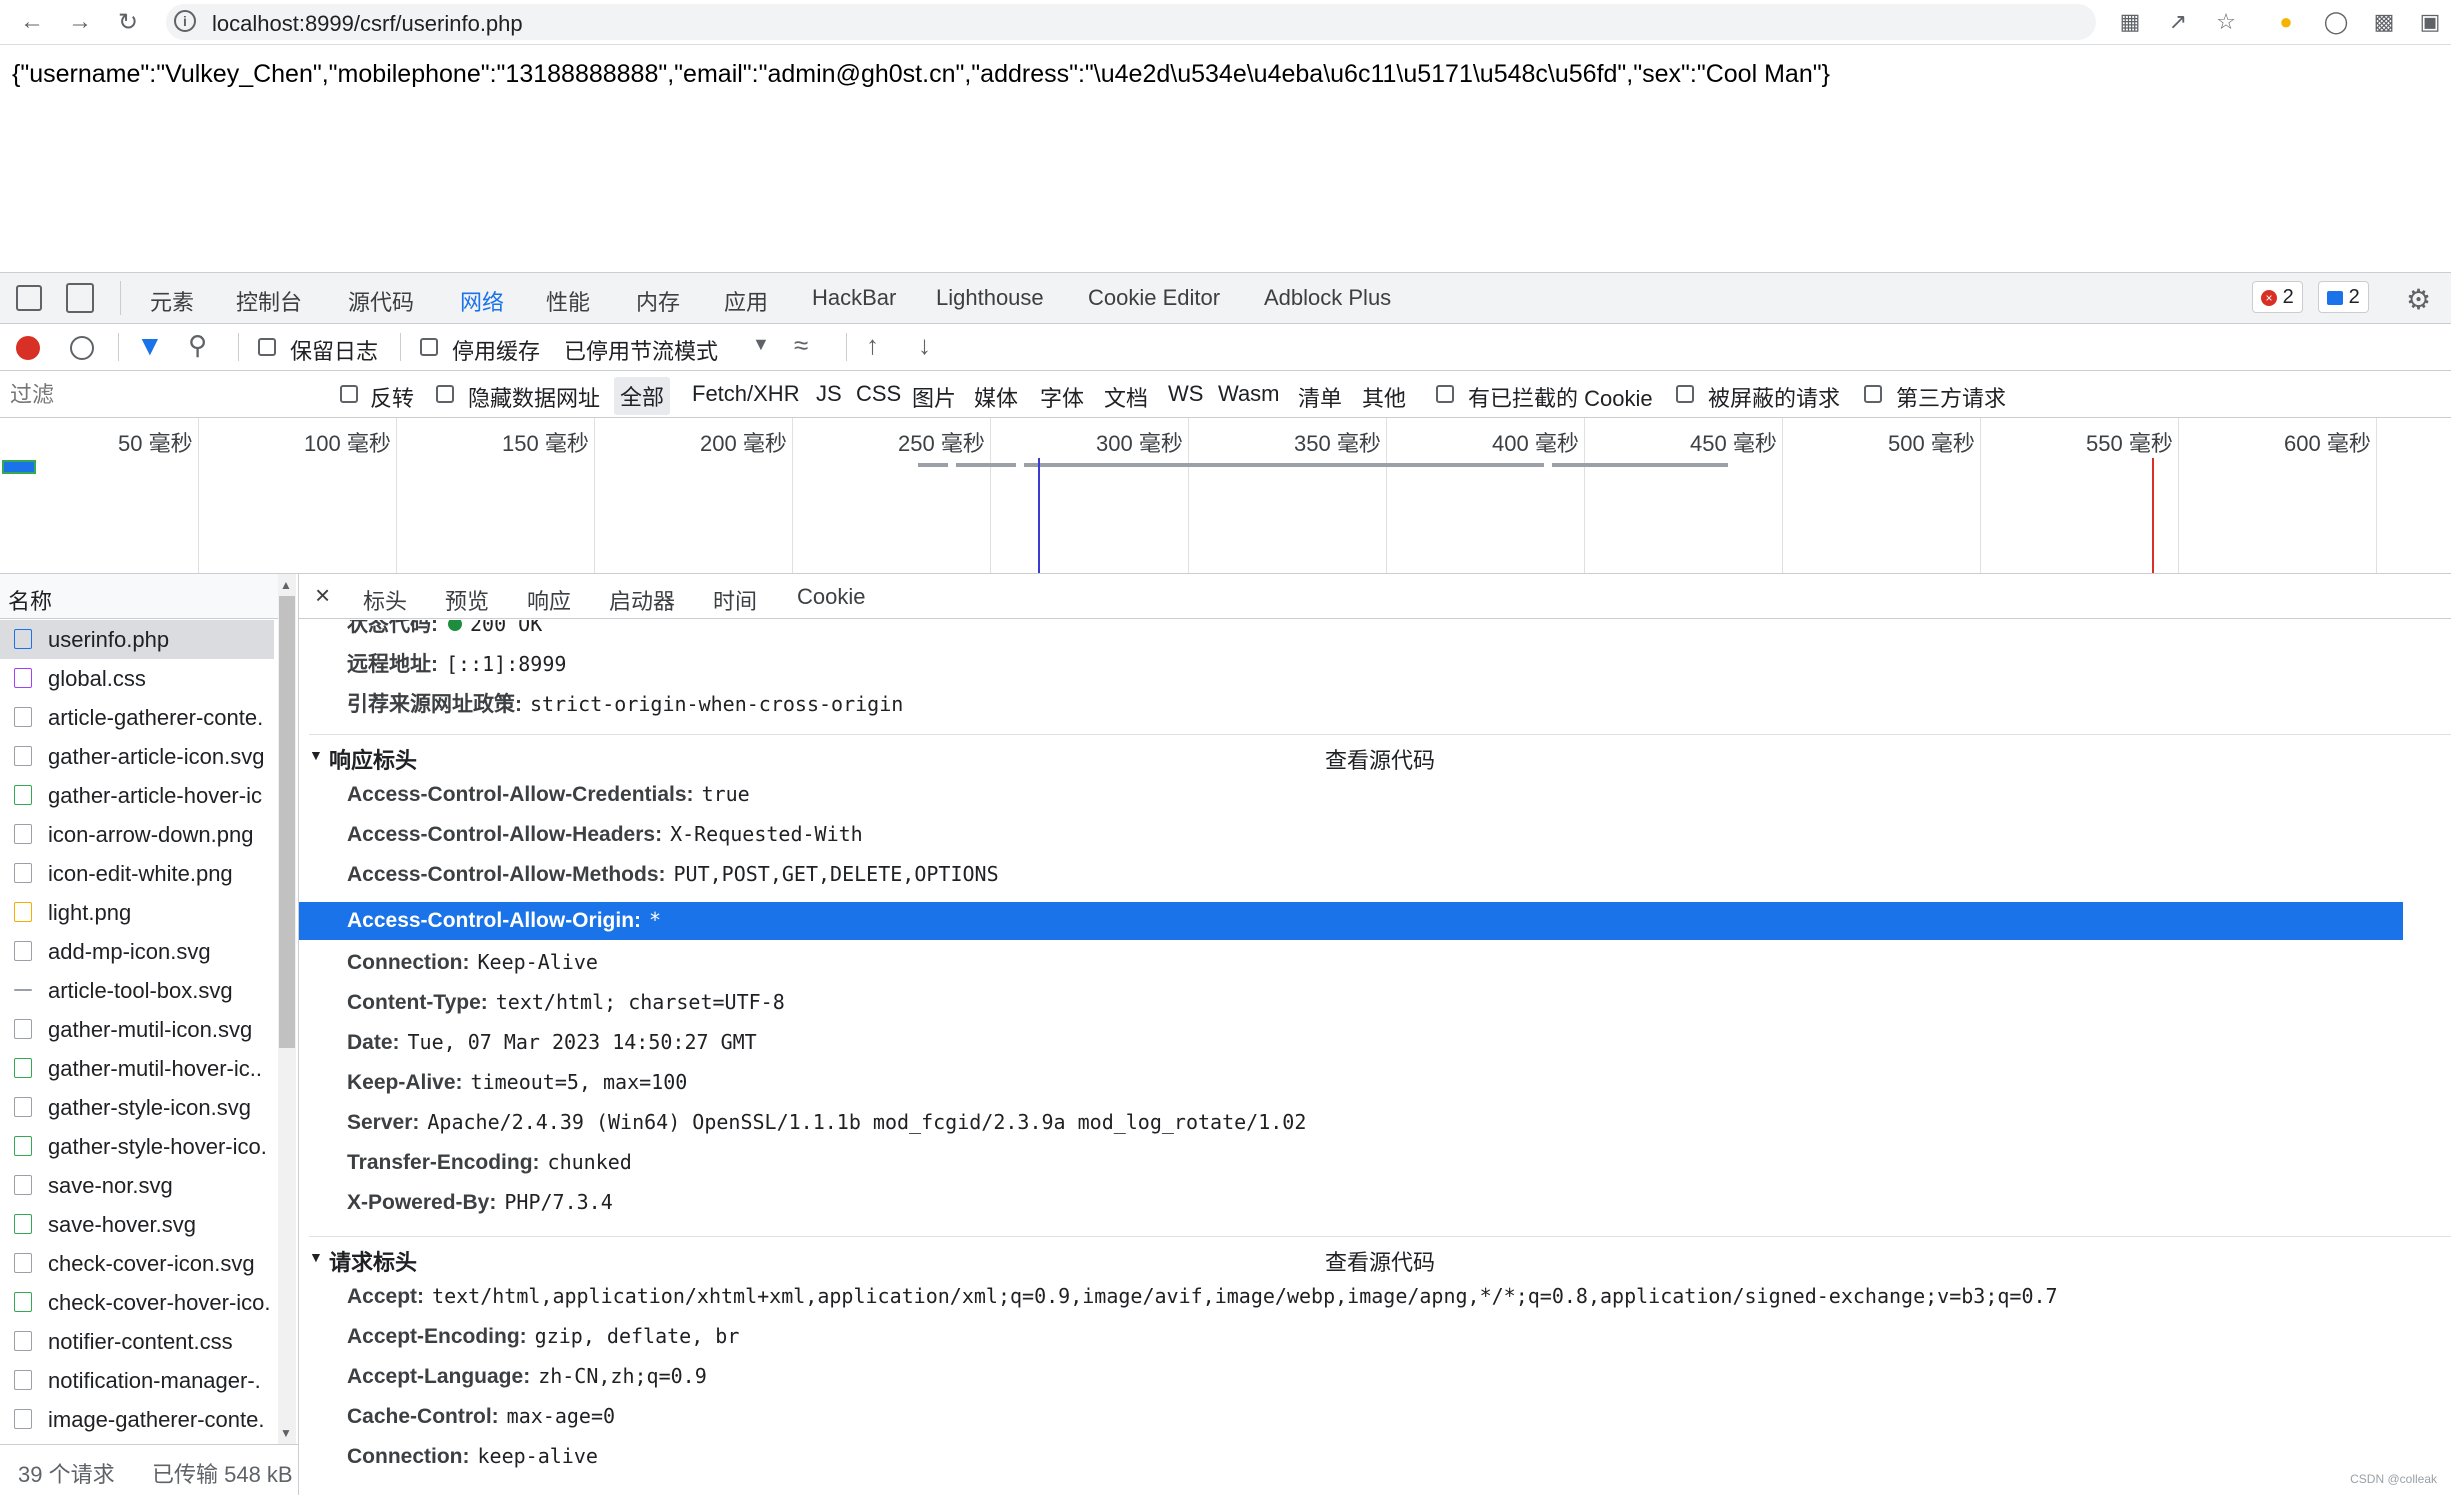 This screenshot has width=2451, height=1495. I want to click on close-icon: ×, so click(322, 595).